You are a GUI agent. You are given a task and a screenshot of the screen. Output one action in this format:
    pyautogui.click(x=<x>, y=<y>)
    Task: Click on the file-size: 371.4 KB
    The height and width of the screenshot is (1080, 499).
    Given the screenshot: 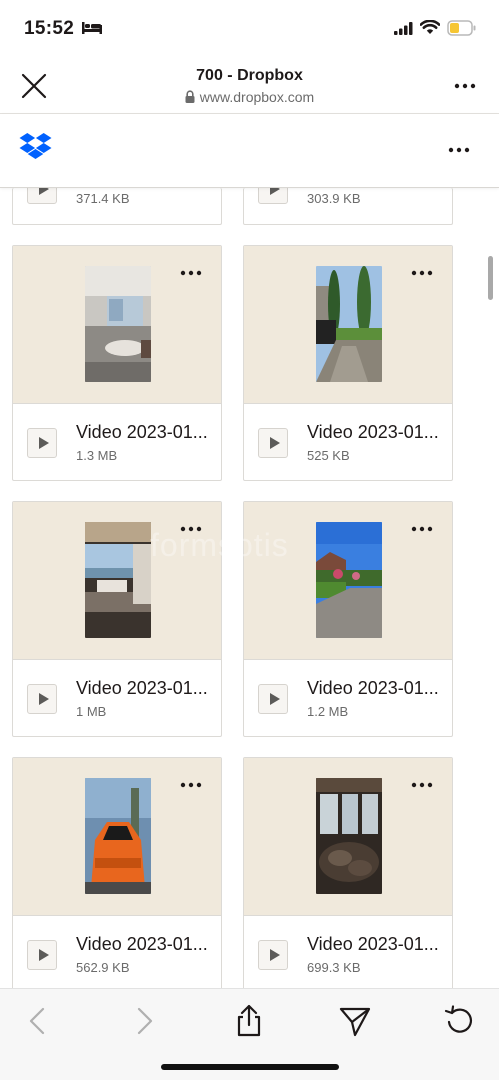 What is the action you would take?
    pyautogui.click(x=103, y=198)
    